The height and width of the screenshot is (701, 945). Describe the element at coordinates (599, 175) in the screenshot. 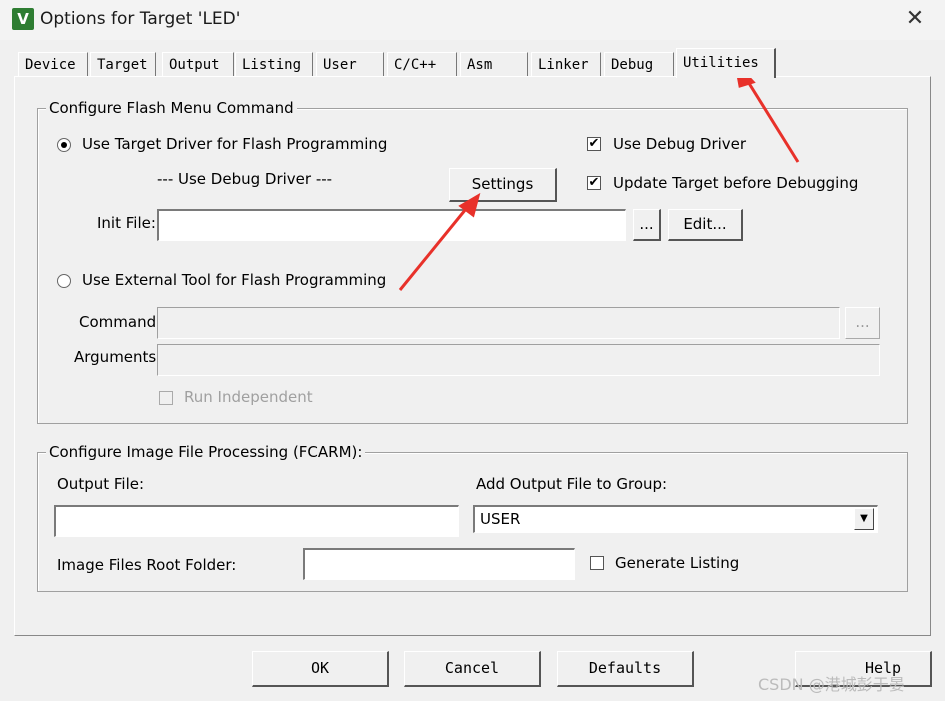

I see `annotation-arrows` at that location.